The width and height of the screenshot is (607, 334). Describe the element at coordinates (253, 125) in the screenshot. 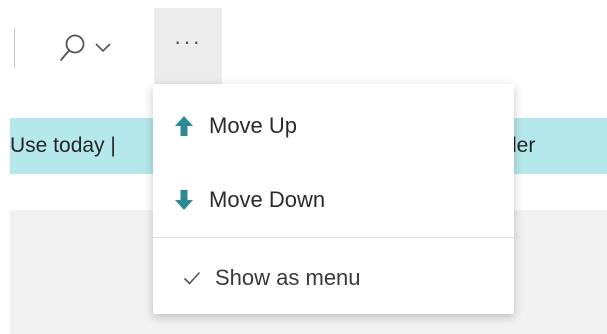

I see `menu-item-label: Move Up` at that location.